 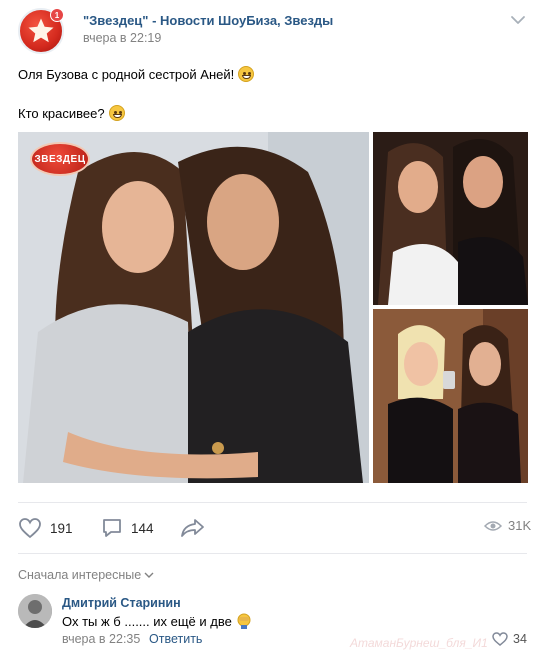 What do you see at coordinates (61, 113) in the screenshot?
I see `post-text-2: Кто красивее?` at bounding box center [61, 113].